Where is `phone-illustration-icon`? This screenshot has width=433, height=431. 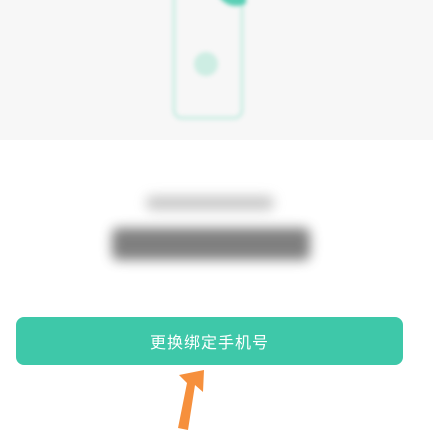
phone-illustration-icon is located at coordinates (209, 60).